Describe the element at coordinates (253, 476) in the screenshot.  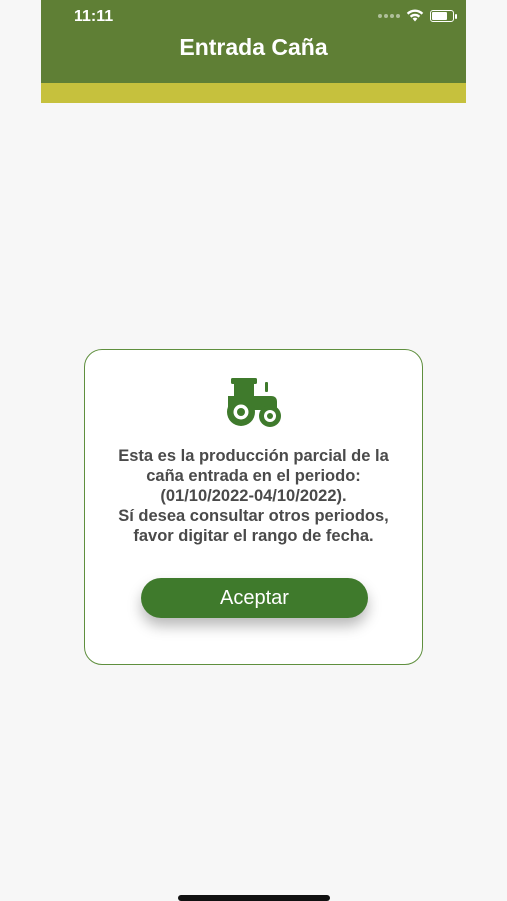
I see `message-line: caña entrada en el periodo:` at that location.